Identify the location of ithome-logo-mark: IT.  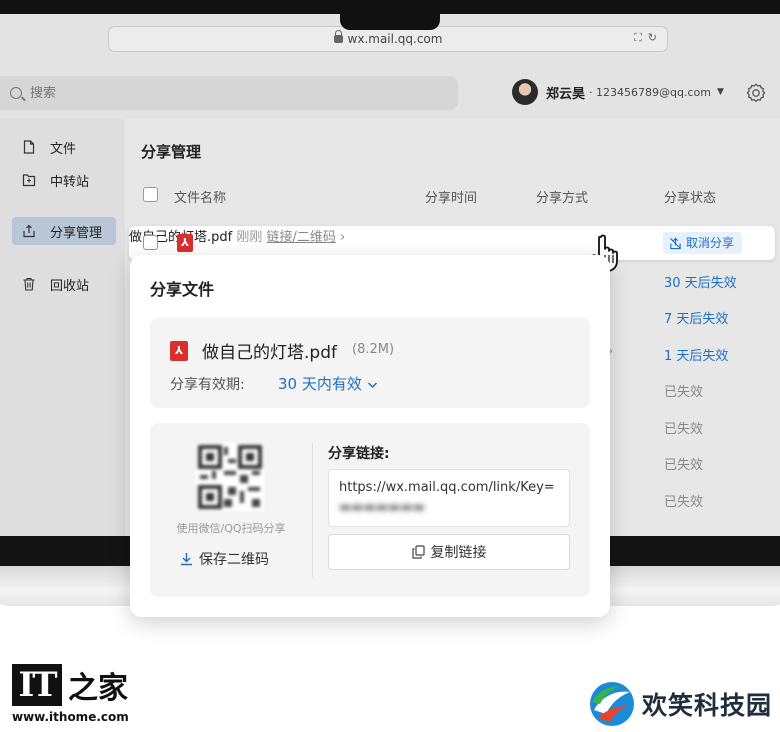
(37, 685).